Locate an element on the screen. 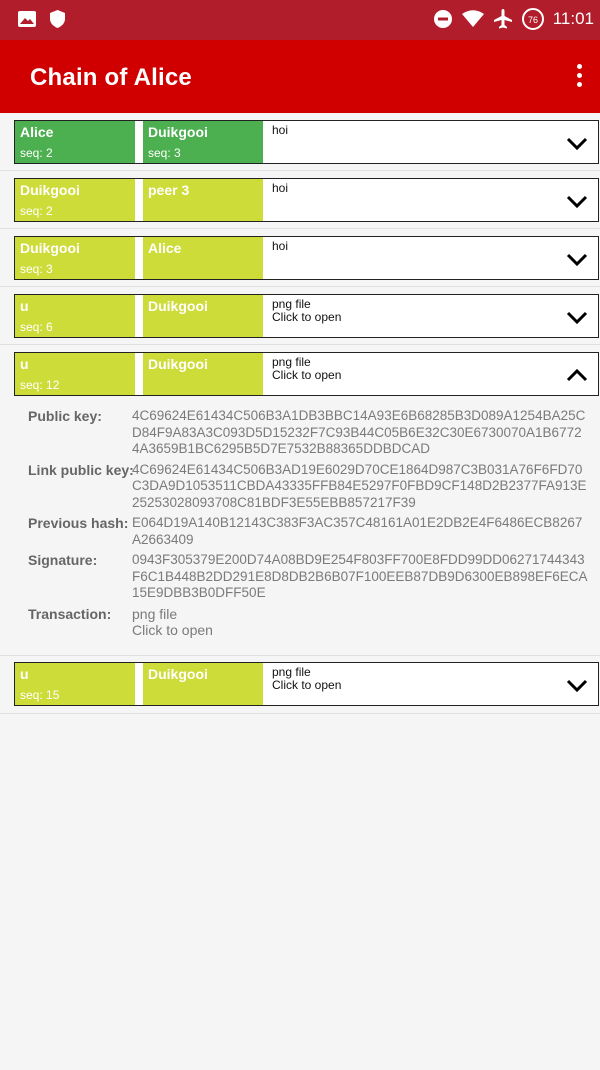 Image resolution: width=600 pixels, height=1070 pixels. page-title: Chain of Alice is located at coordinates (111, 77).